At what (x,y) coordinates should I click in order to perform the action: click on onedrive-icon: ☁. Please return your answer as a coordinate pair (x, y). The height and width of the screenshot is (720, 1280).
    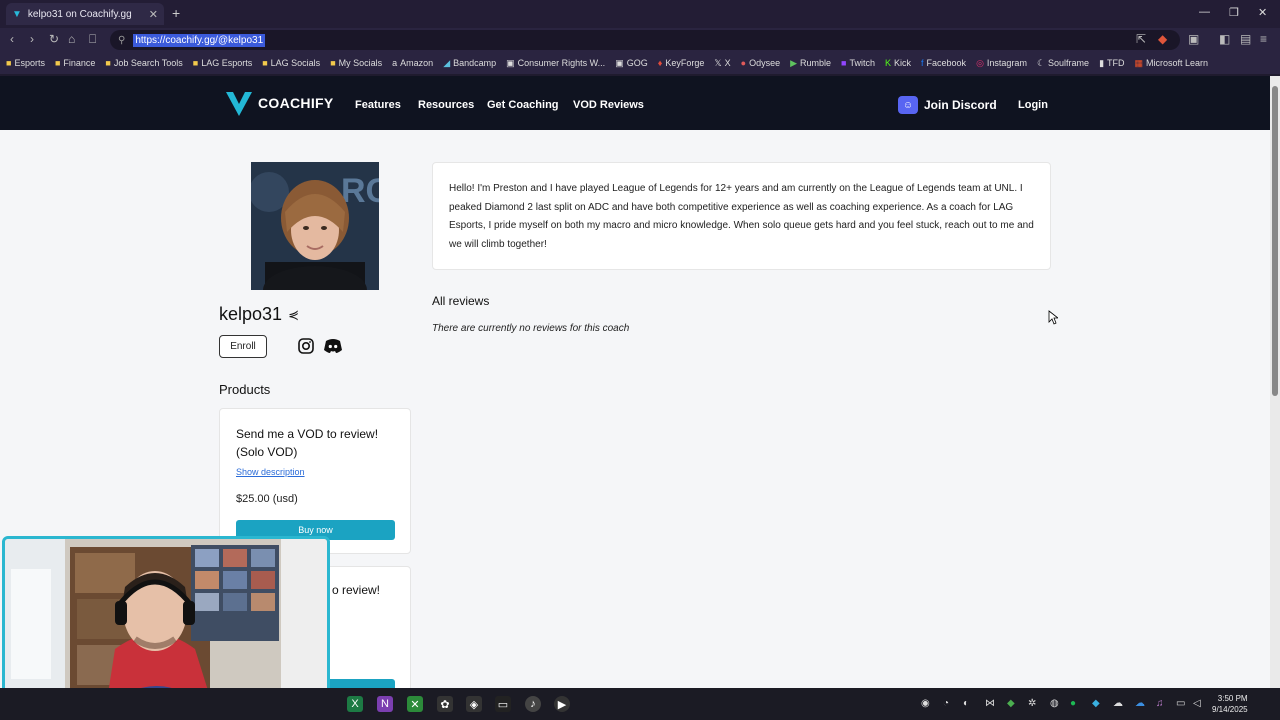
    Looking at the image, I should click on (1140, 703).